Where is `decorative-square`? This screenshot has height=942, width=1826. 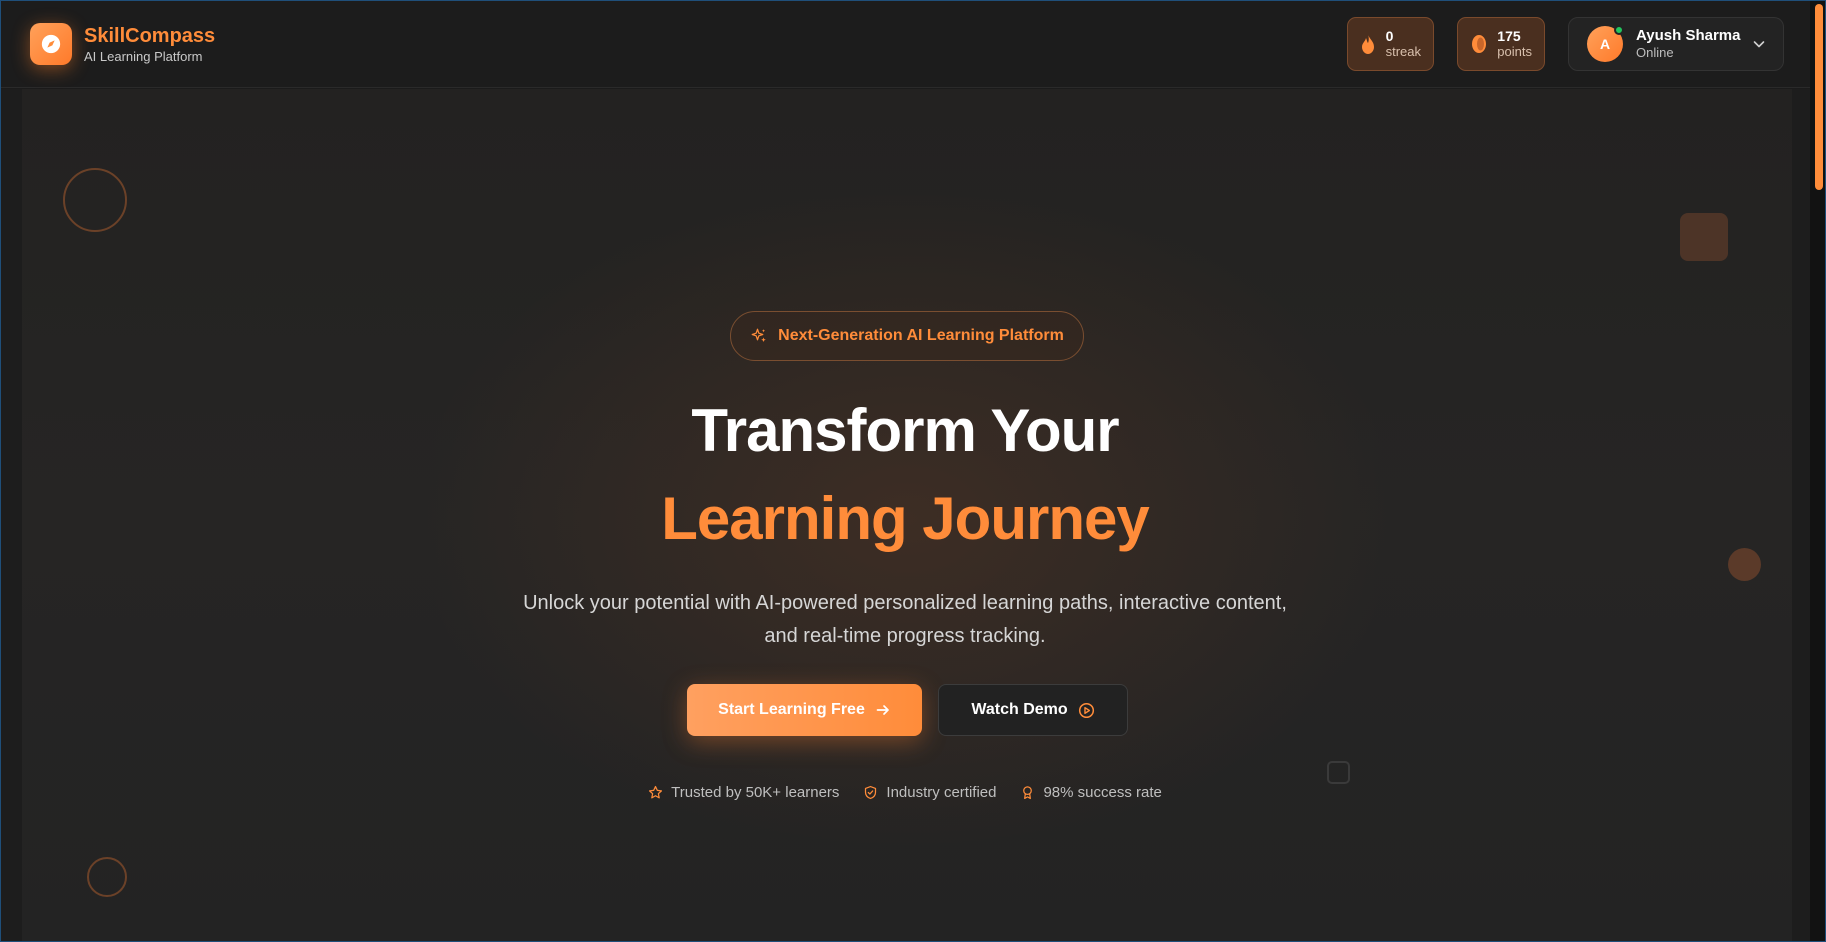
decorative-square is located at coordinates (1704, 237).